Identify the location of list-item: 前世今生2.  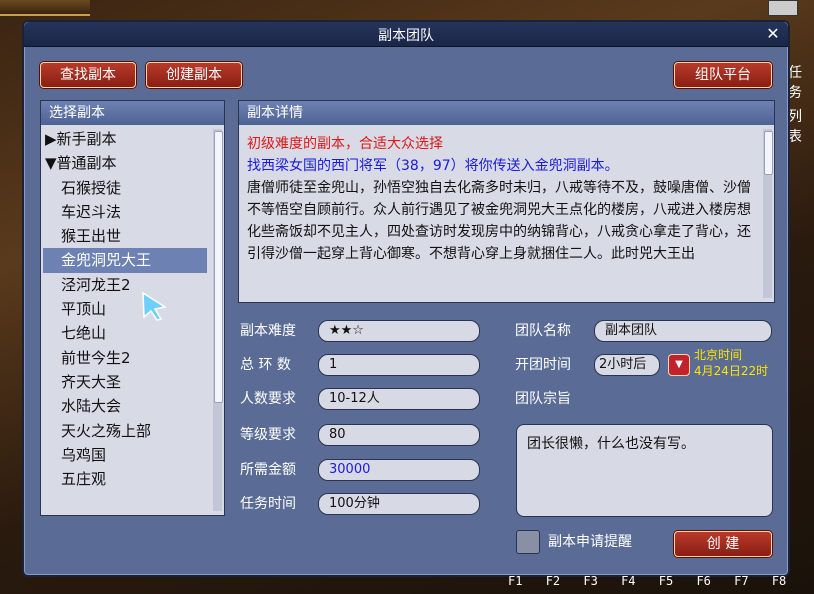
(125, 358).